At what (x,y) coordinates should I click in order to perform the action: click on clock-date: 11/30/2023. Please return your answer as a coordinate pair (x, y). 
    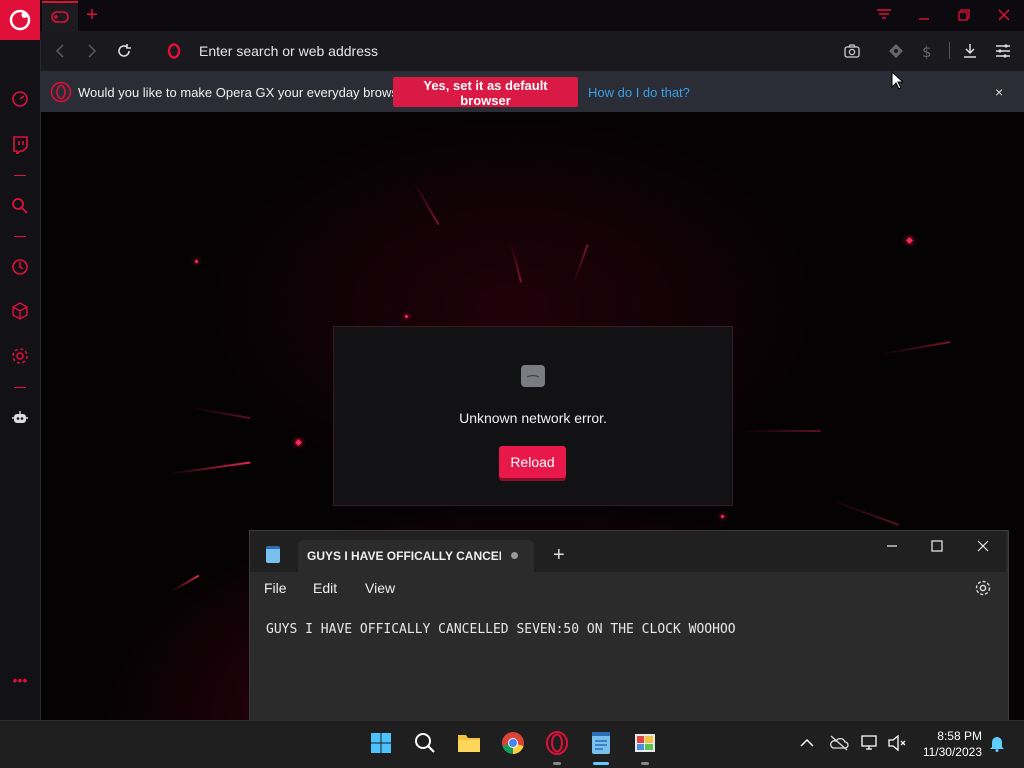
    Looking at the image, I should click on (949, 752).